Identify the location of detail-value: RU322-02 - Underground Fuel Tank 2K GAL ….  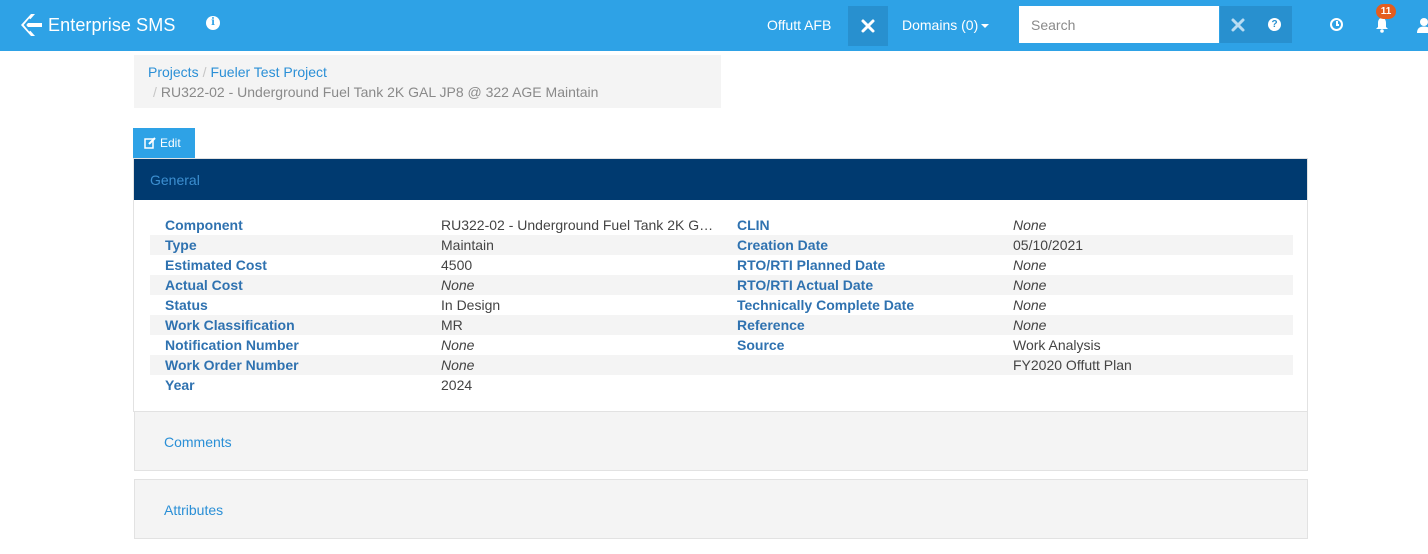
(580, 225).